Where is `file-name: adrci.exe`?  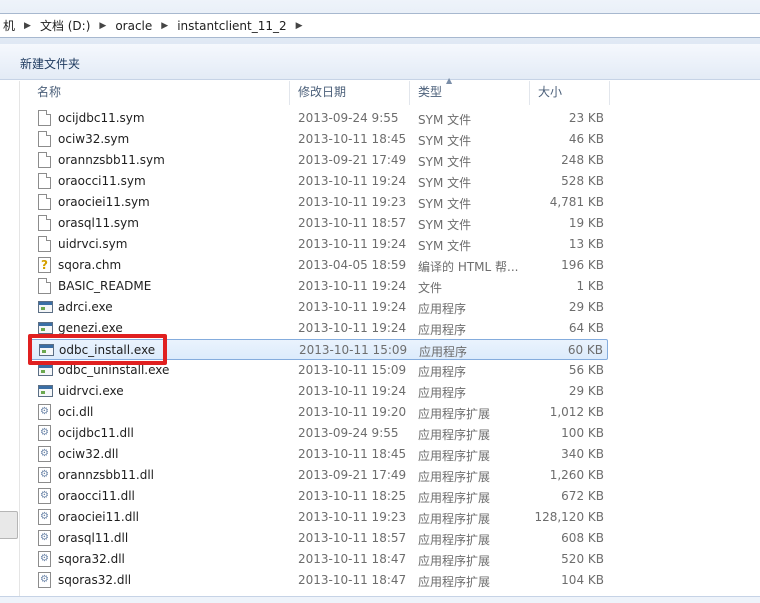 file-name: adrci.exe is located at coordinates (85, 307).